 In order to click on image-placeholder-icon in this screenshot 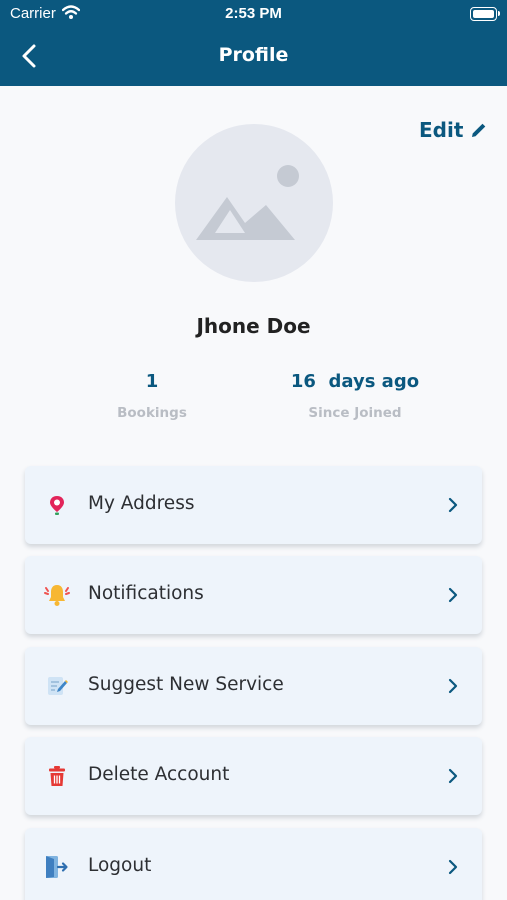, I will do `click(247, 202)`.